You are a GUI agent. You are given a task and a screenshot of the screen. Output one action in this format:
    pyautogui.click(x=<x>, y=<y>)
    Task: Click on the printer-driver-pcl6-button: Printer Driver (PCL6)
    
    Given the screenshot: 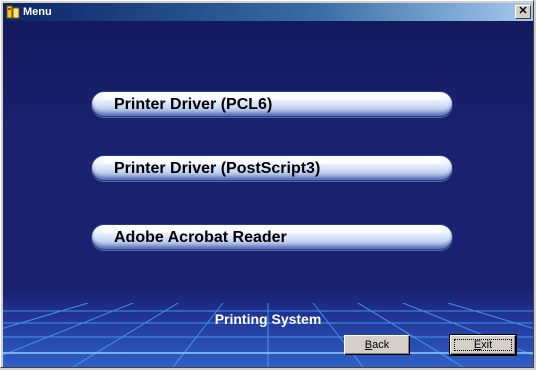 What is the action you would take?
    pyautogui.click(x=272, y=104)
    